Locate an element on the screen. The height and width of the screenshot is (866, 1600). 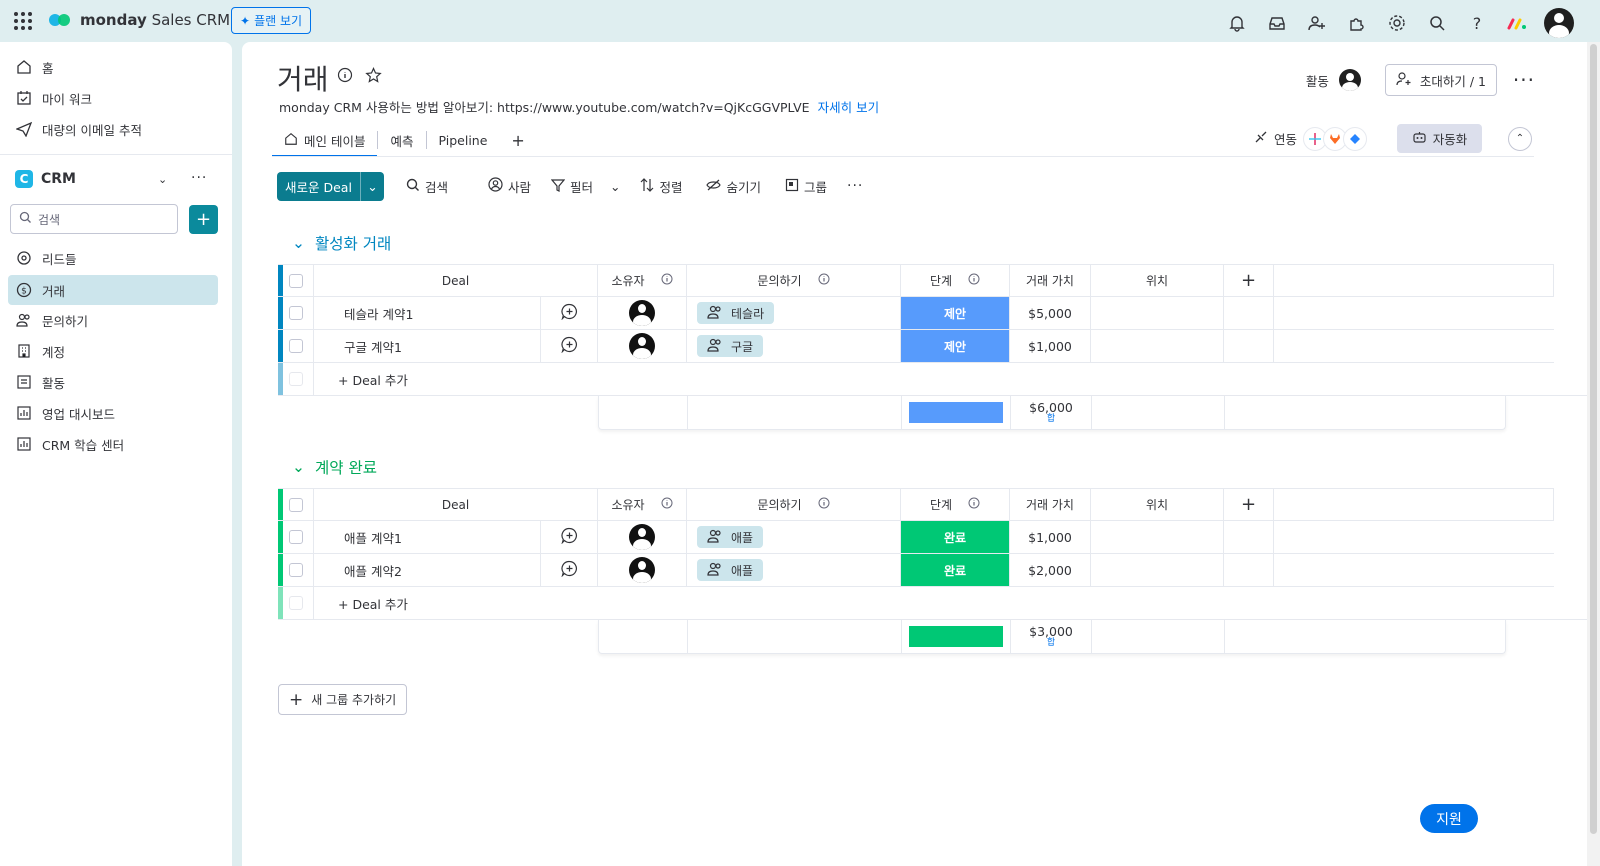
deal-value-cell: $2,000 is located at coordinates (1050, 570).